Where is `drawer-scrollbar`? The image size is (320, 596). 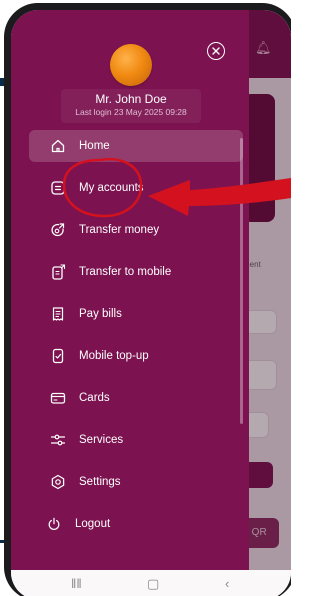 drawer-scrollbar is located at coordinates (241, 281).